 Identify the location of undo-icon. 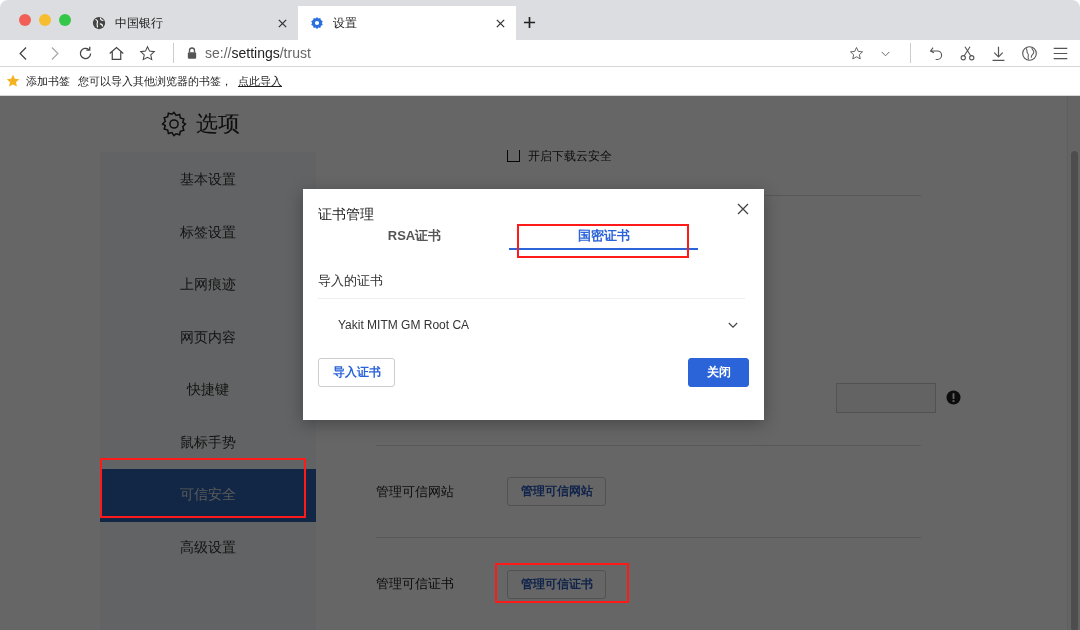
(936, 53).